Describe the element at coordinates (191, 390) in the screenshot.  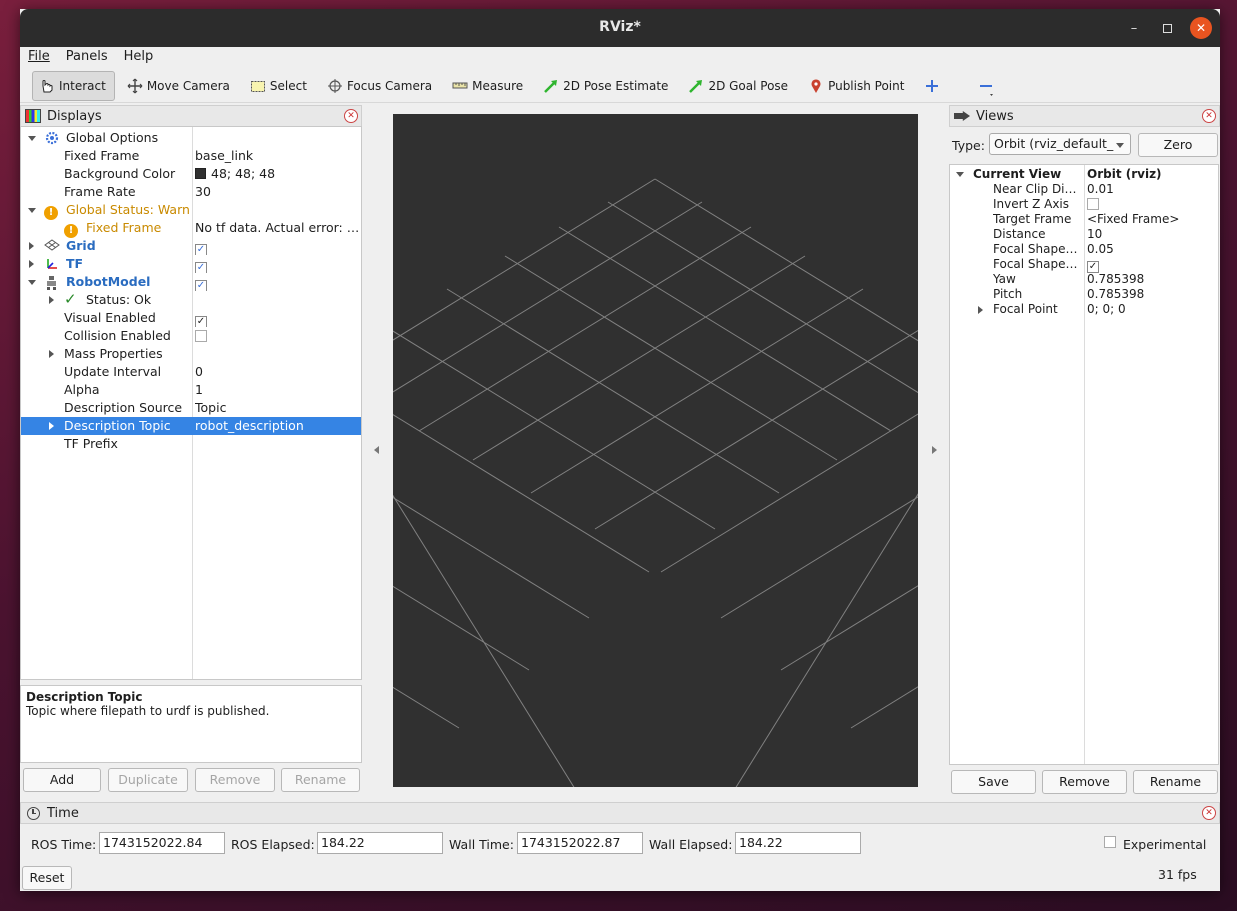
I see `tree-row-alpha: Alpha 1` at that location.